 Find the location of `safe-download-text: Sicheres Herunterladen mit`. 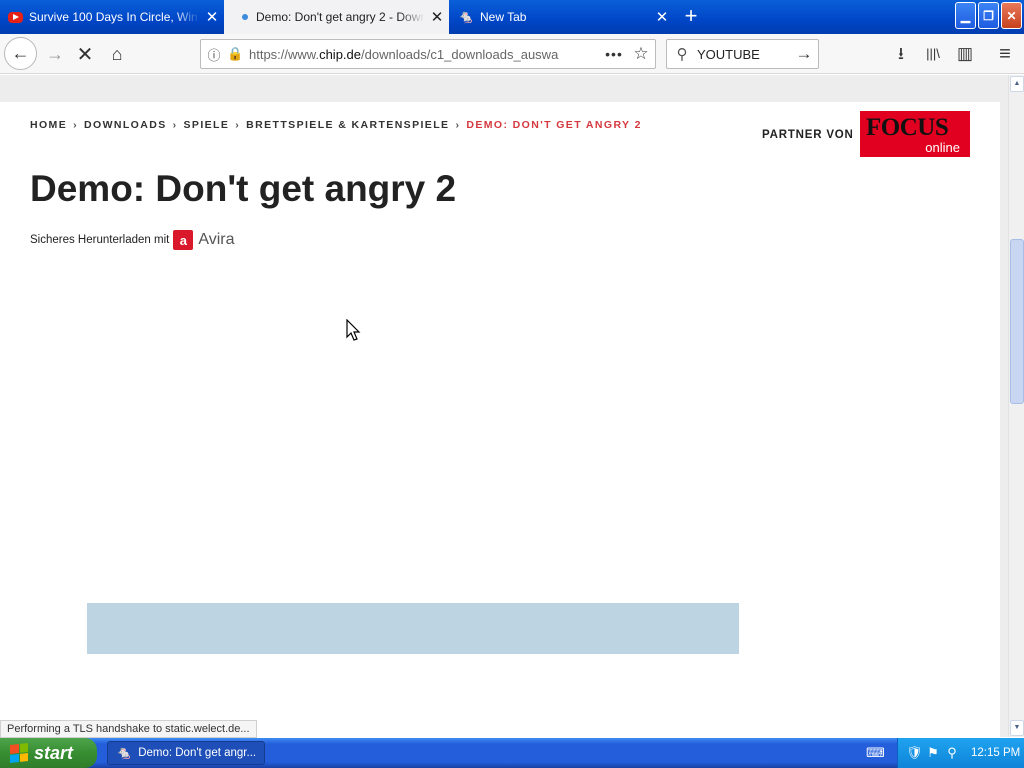

safe-download-text: Sicheres Herunterladen mit is located at coordinates (100, 240).